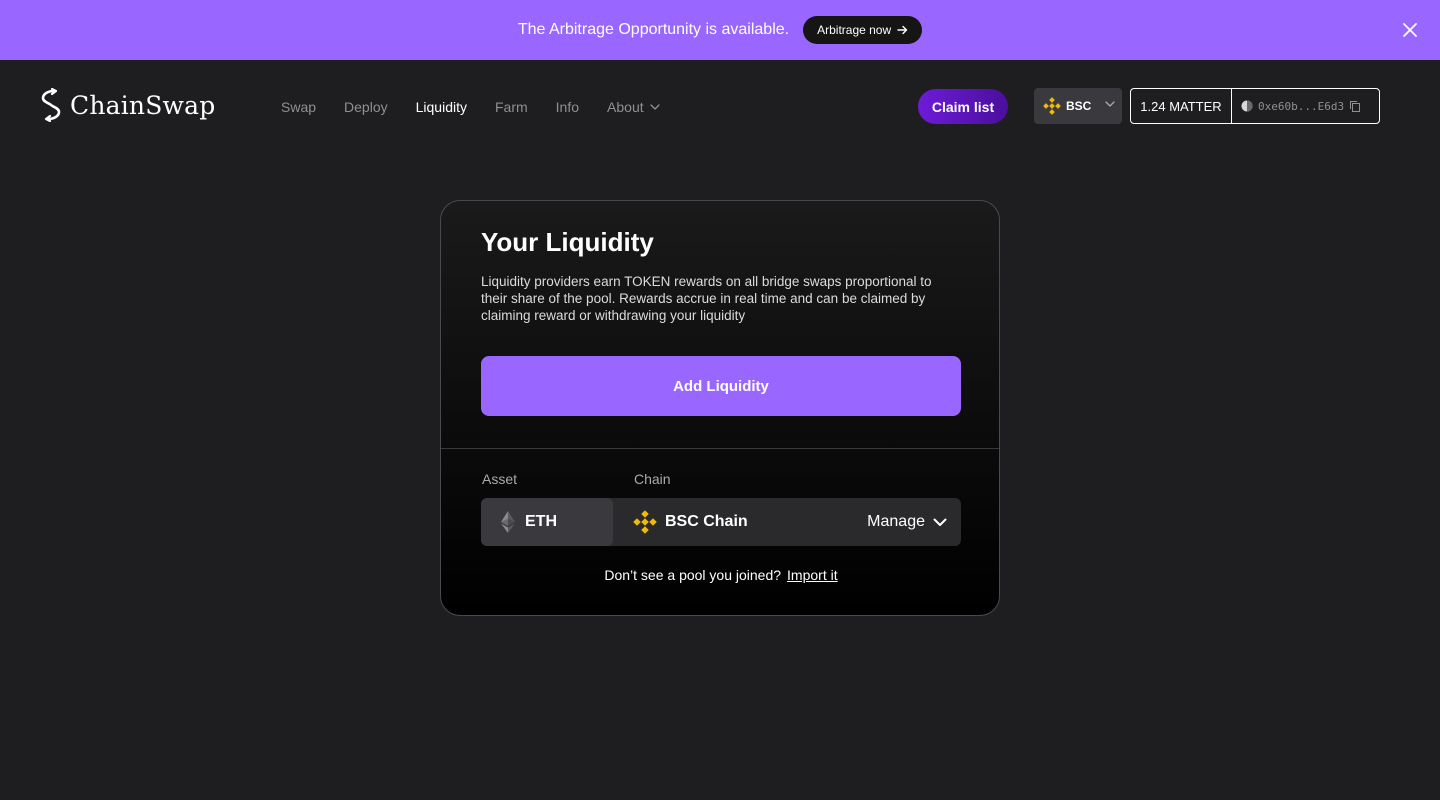 The width and height of the screenshot is (1440, 800). I want to click on eth-icon, so click(508, 522).